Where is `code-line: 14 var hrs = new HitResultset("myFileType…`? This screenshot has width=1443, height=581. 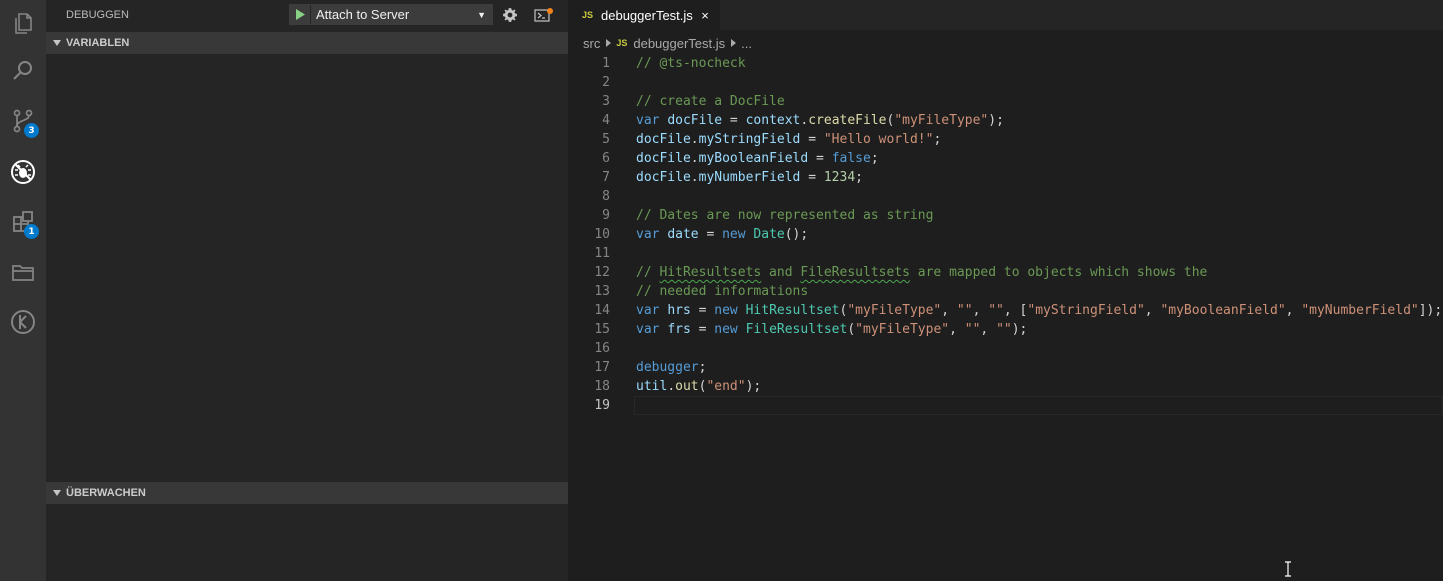 code-line: 14 var hrs = new HitResultset("myFileType… is located at coordinates (1005, 310).